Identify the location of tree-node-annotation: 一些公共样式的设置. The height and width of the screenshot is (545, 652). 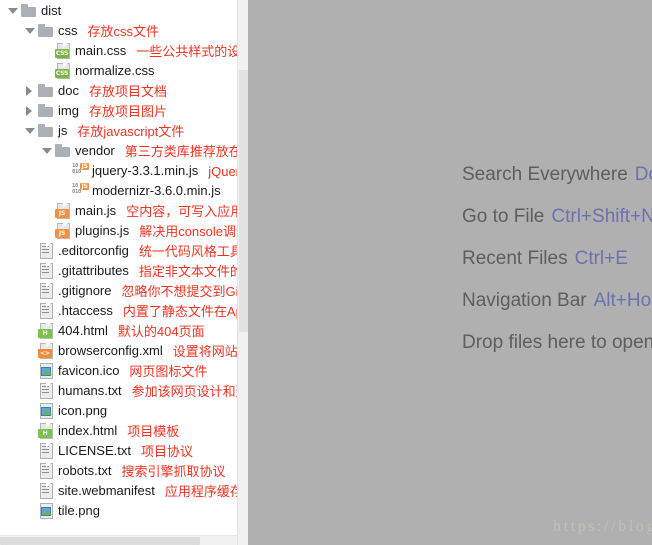
(186, 51).